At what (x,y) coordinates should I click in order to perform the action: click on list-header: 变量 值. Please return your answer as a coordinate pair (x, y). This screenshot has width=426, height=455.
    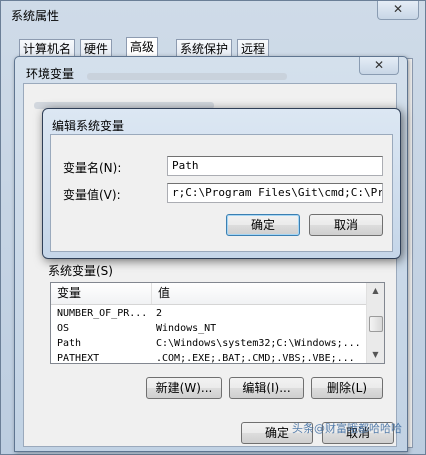
    Looking at the image, I should click on (209, 294).